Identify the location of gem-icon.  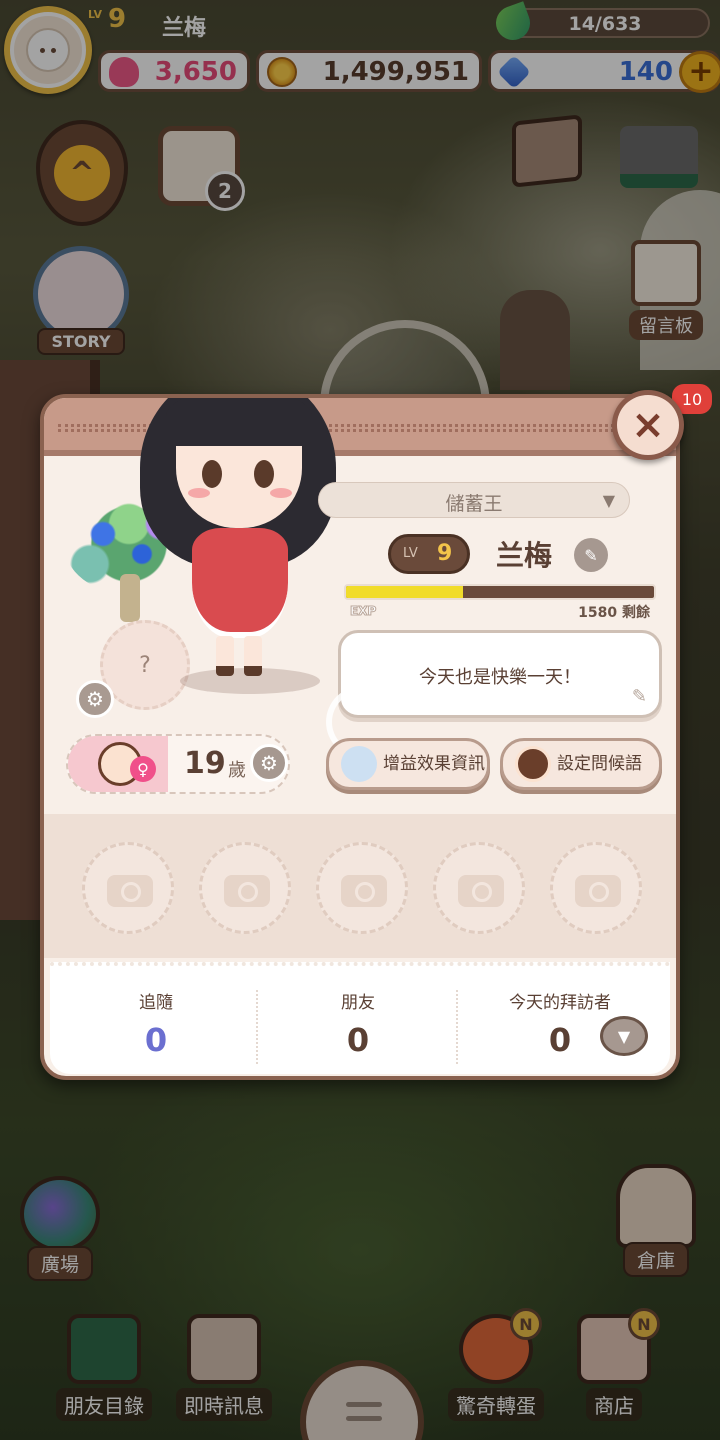
(514, 72).